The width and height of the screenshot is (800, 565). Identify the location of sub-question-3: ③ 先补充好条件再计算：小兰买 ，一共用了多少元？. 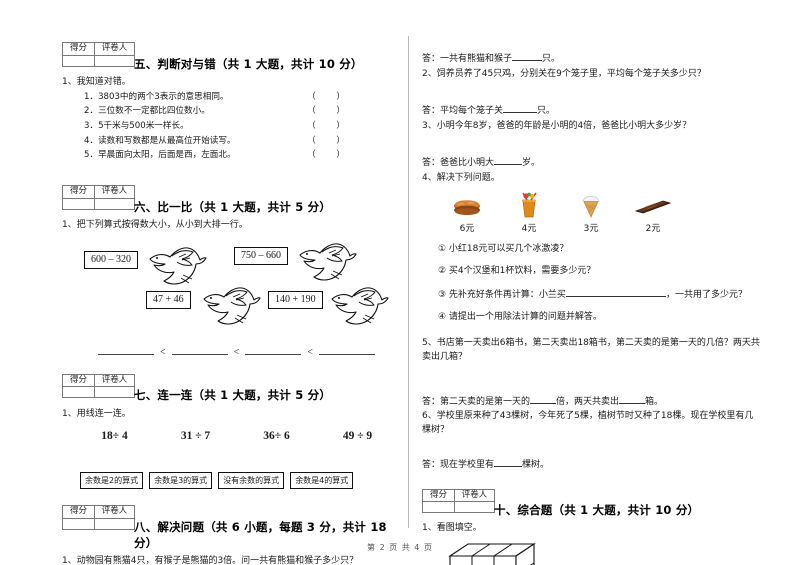
(600, 295).